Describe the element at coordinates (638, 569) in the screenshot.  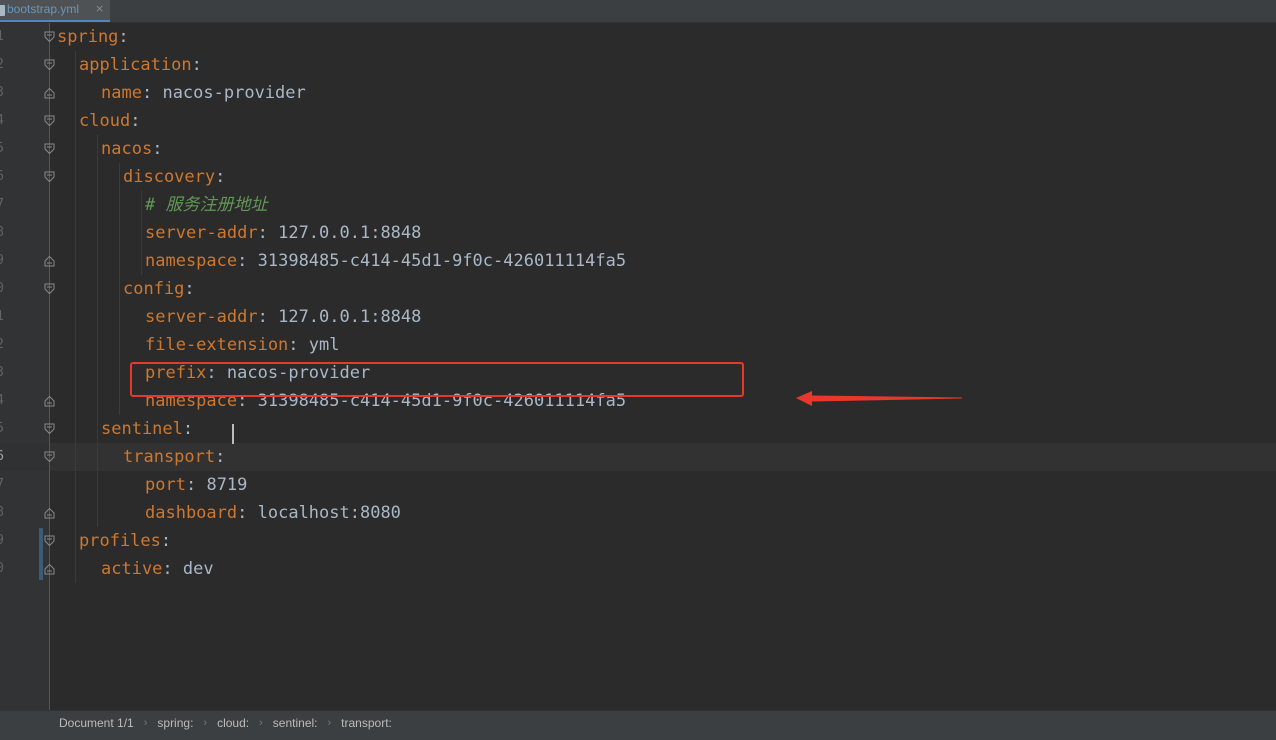
I see `code-line: 0 active: dev` at that location.